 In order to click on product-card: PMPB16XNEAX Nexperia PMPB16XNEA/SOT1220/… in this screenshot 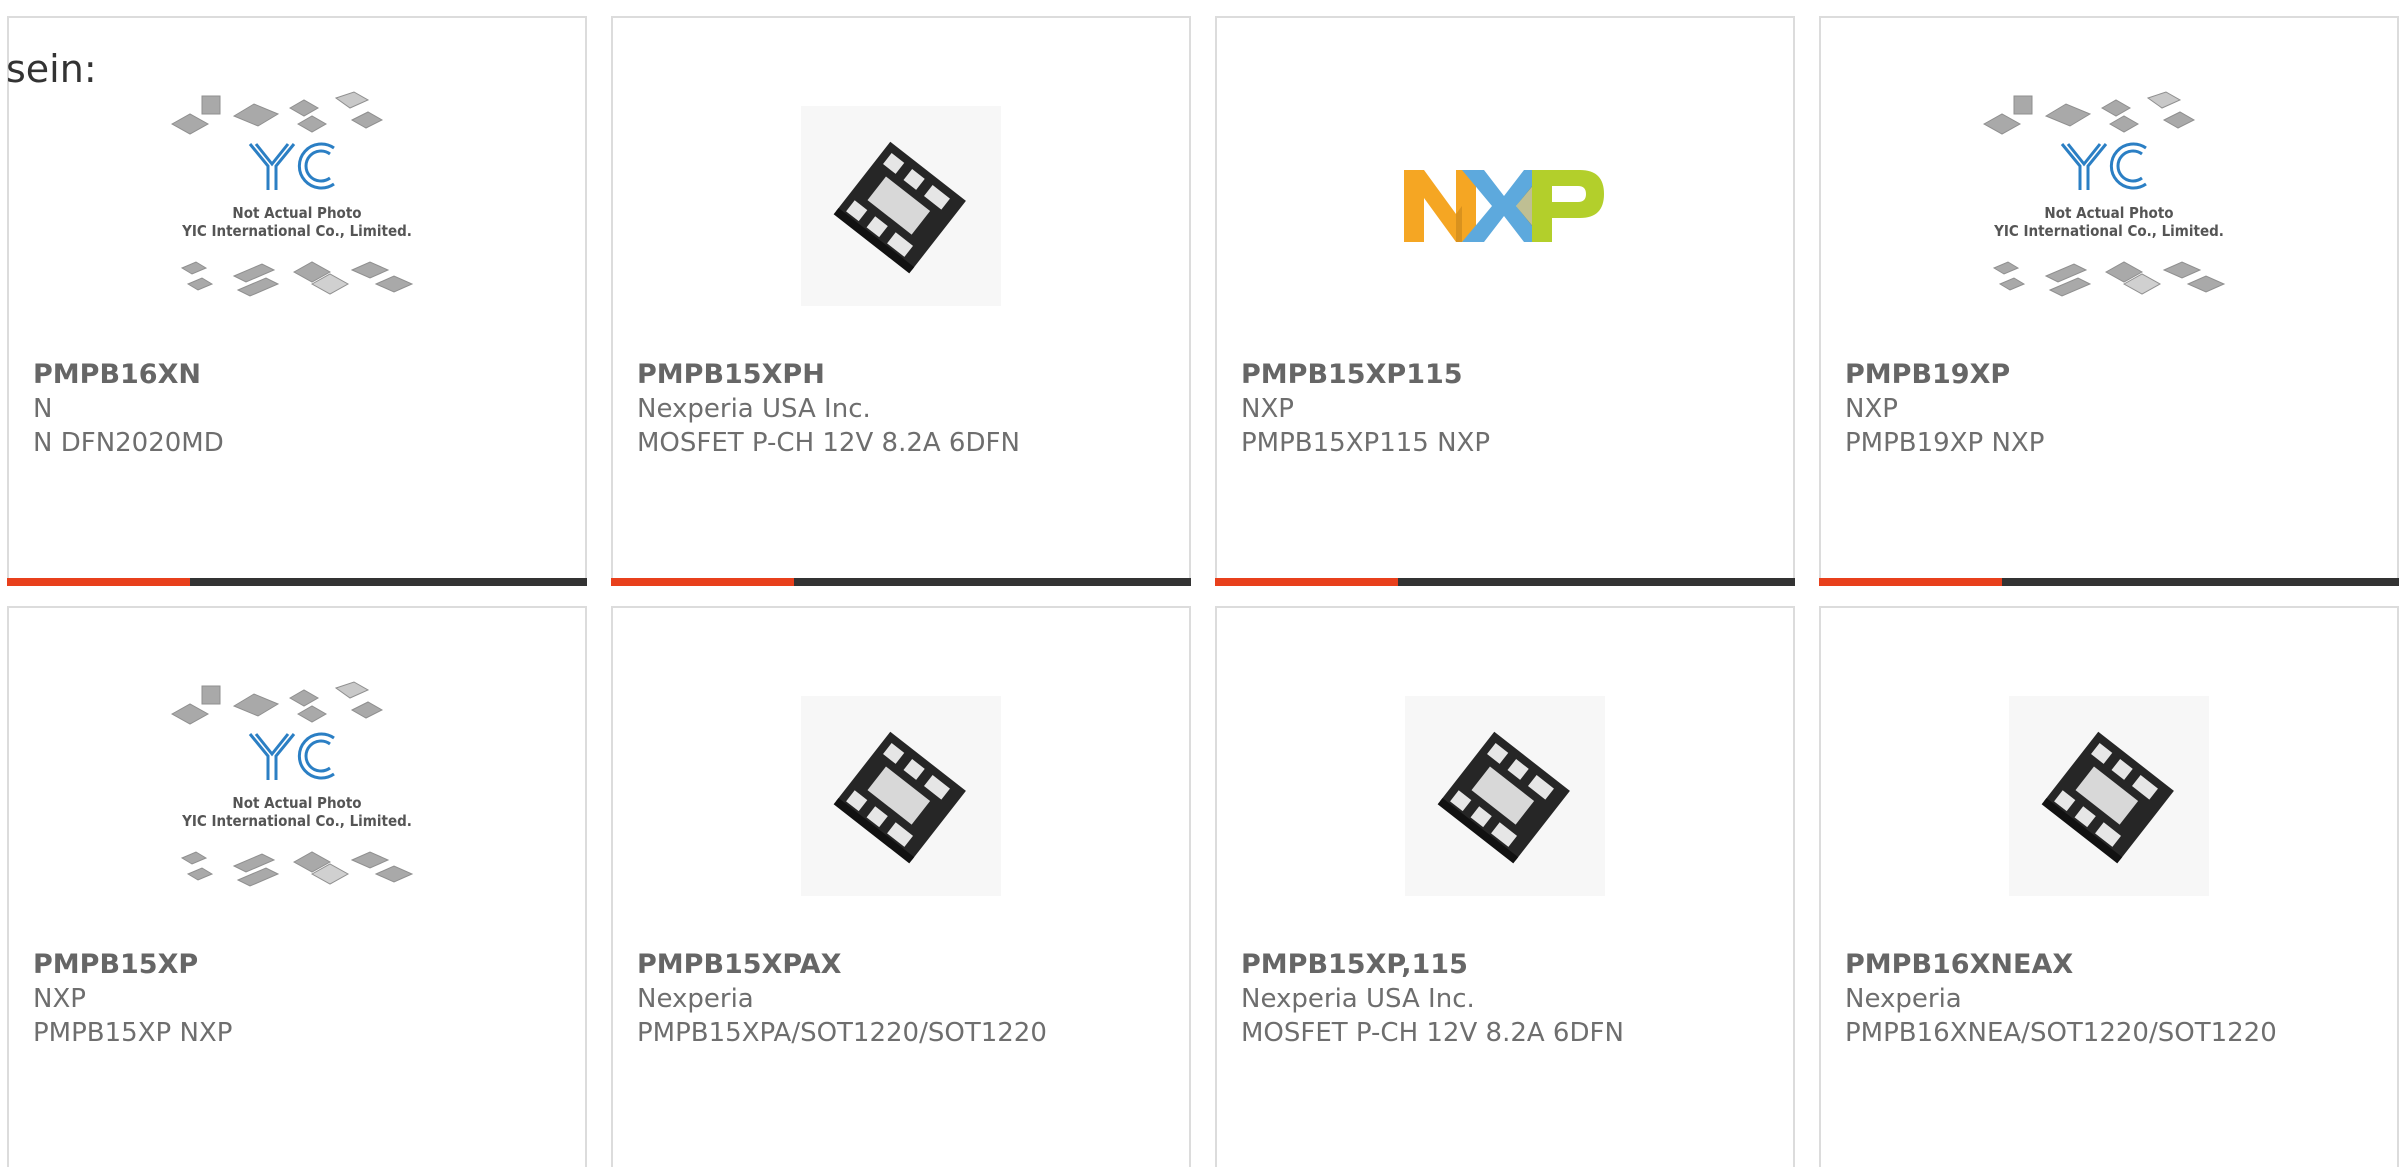, I will do `click(2109, 886)`.